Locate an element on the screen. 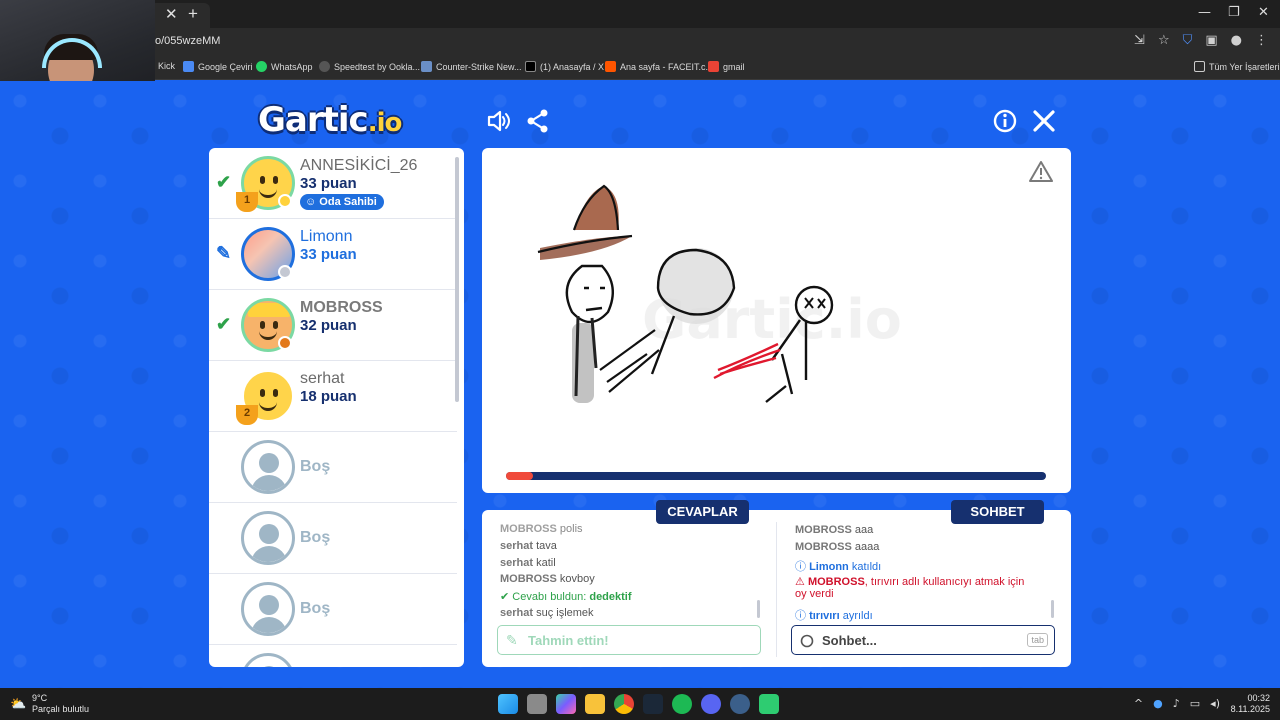  shield-icon: ⛉ is located at coordinates (1188, 40).